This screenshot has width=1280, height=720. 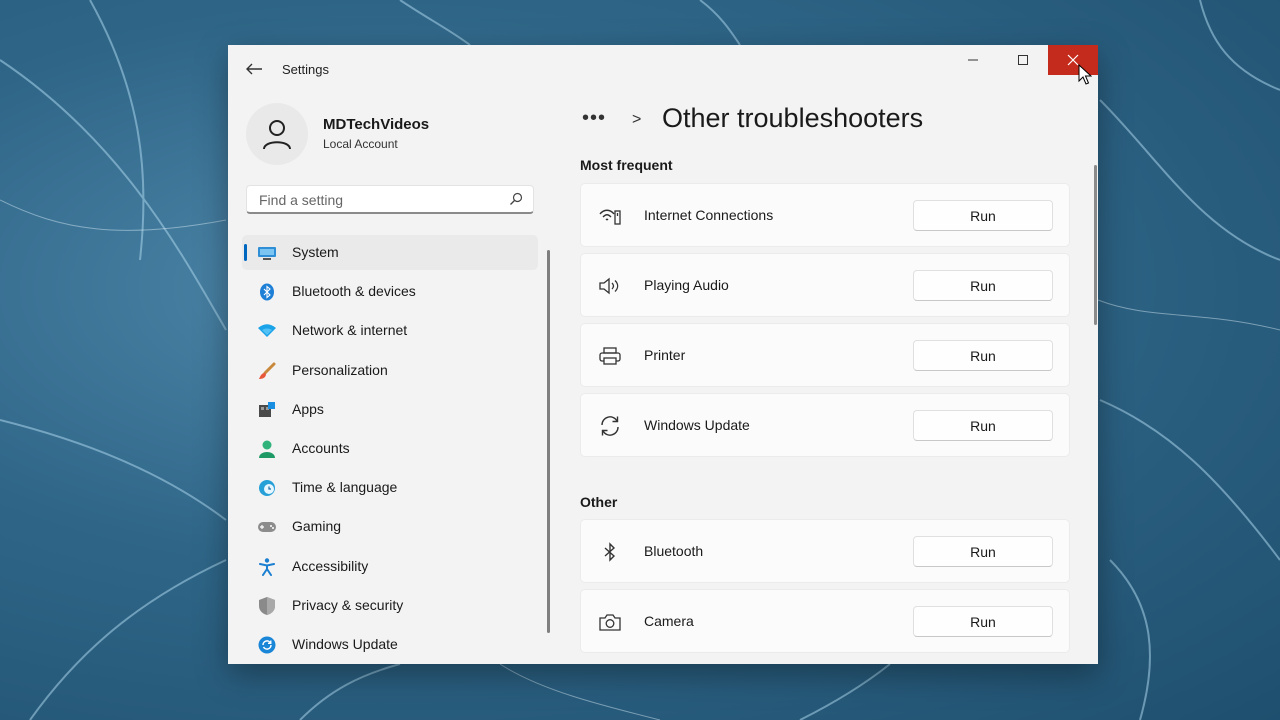 I want to click on maximize-icon, so click(x=1023, y=60).